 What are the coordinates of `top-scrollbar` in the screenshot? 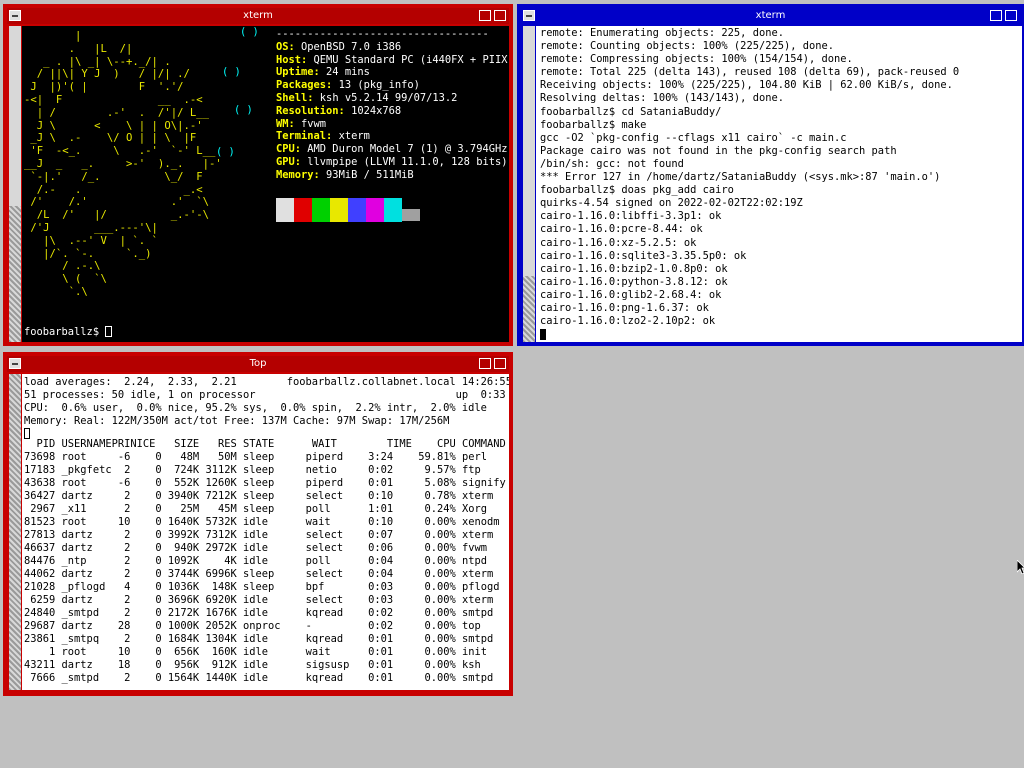 It's located at (15, 532).